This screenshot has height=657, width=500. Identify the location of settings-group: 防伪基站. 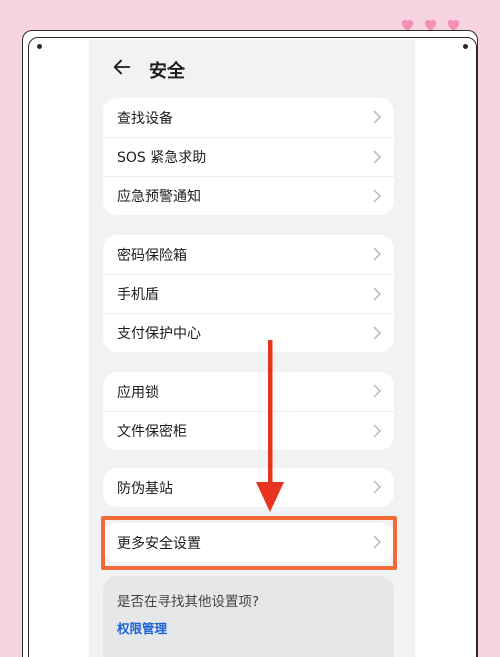
(248, 487).